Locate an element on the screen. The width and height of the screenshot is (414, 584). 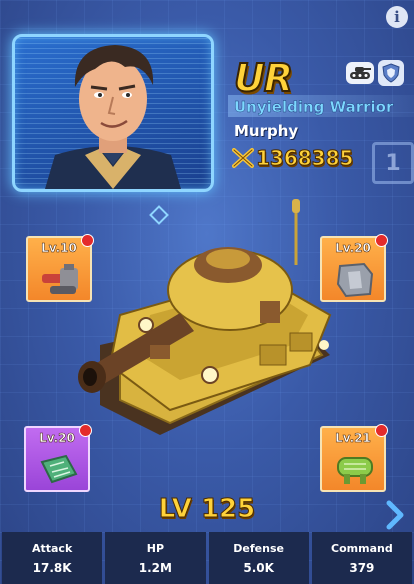
tank-icon is located at coordinates (360, 73).